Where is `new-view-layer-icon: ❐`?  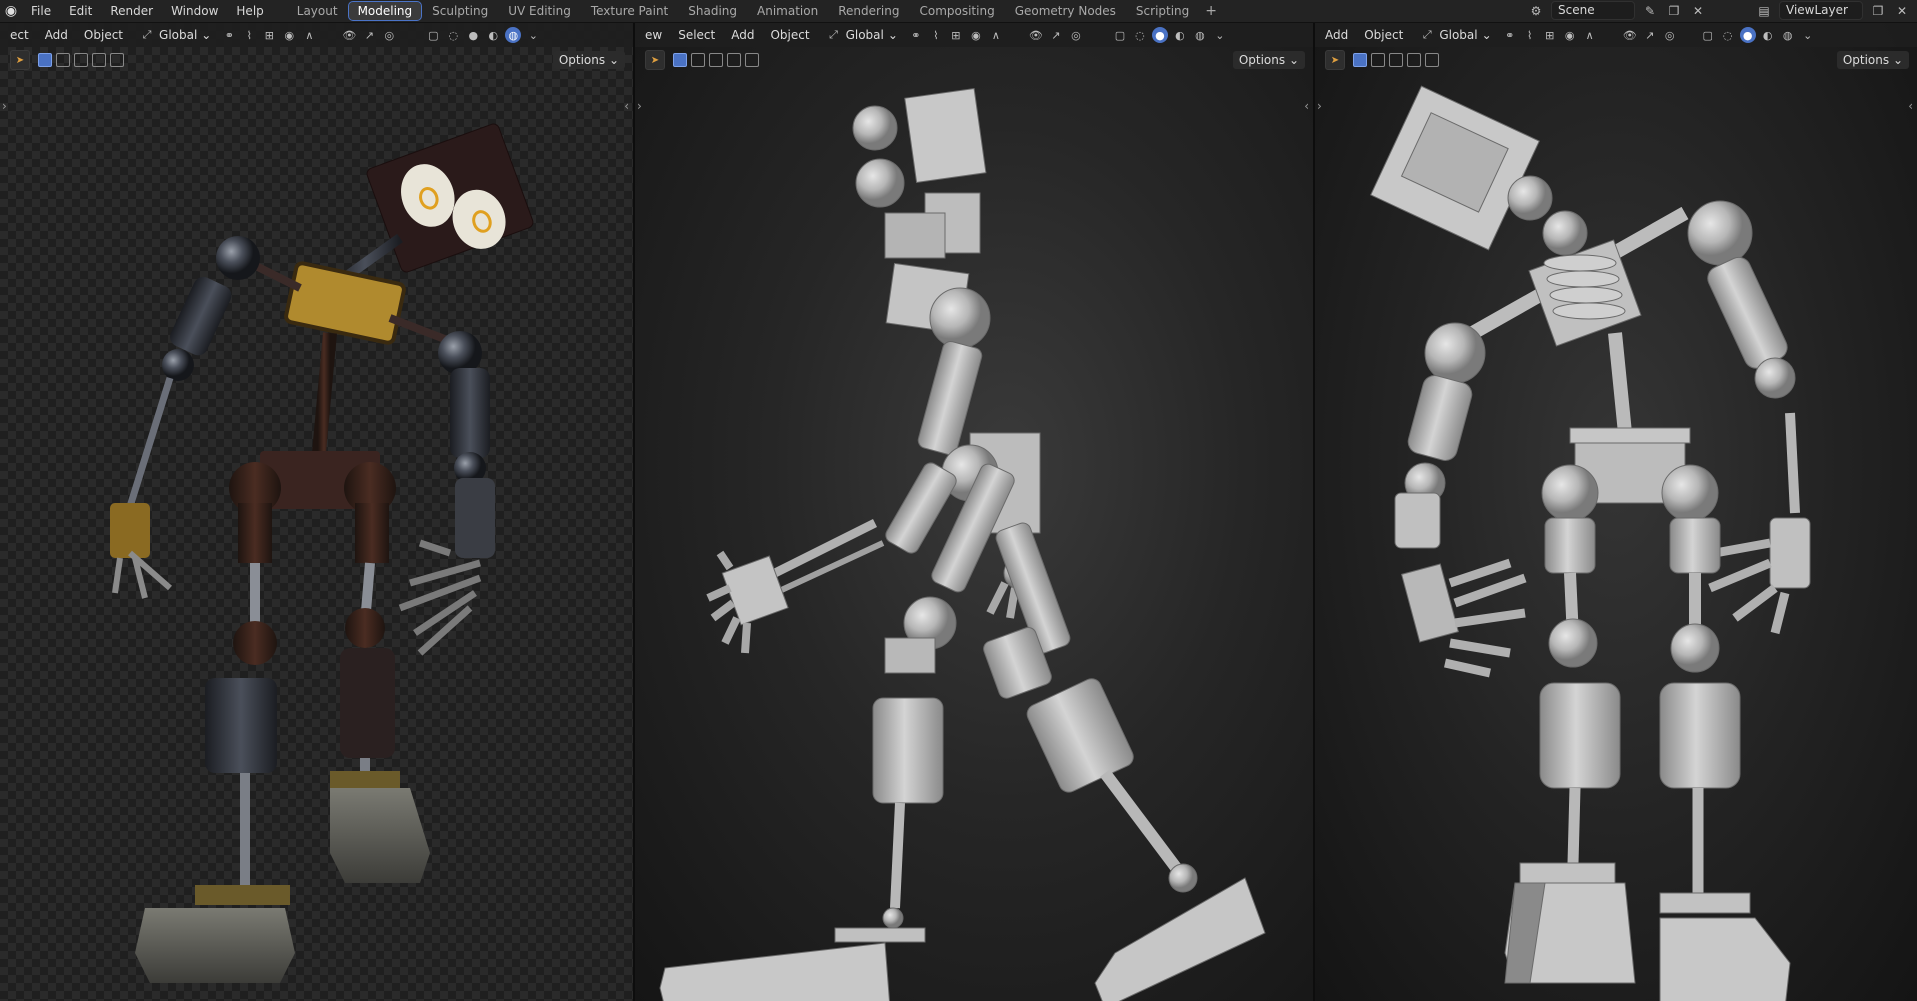 new-view-layer-icon: ❐ is located at coordinates (1878, 11).